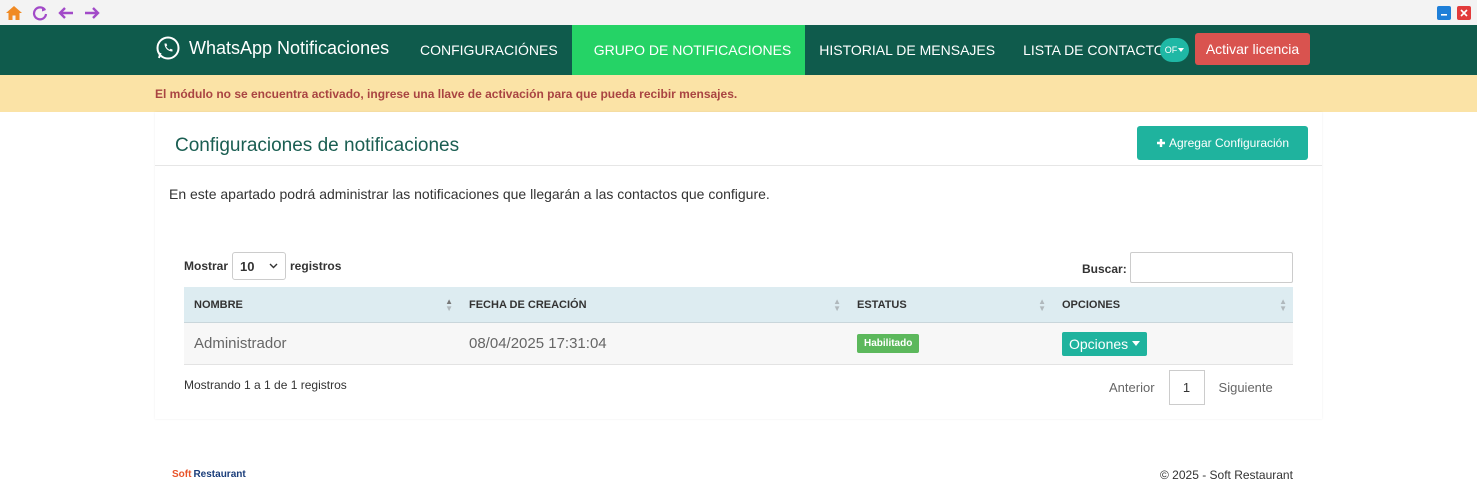 The height and width of the screenshot is (503, 1477). Describe the element at coordinates (289, 47) in the screenshot. I see `brand-title: WhatsApp Notificaciones` at that location.